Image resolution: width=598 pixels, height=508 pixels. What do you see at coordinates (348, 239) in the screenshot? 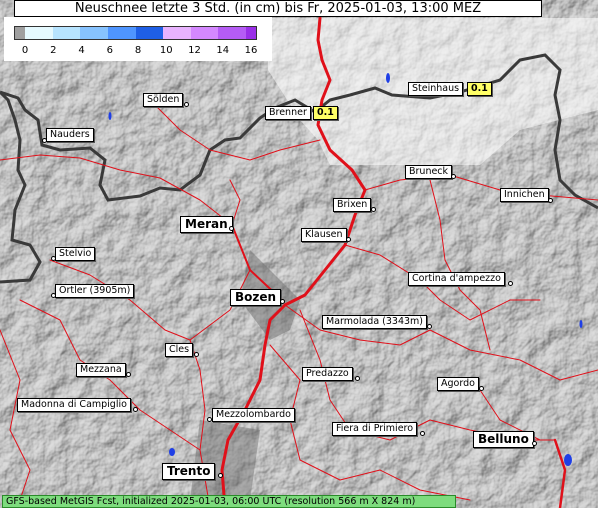
I see `marker-klausen` at bounding box center [348, 239].